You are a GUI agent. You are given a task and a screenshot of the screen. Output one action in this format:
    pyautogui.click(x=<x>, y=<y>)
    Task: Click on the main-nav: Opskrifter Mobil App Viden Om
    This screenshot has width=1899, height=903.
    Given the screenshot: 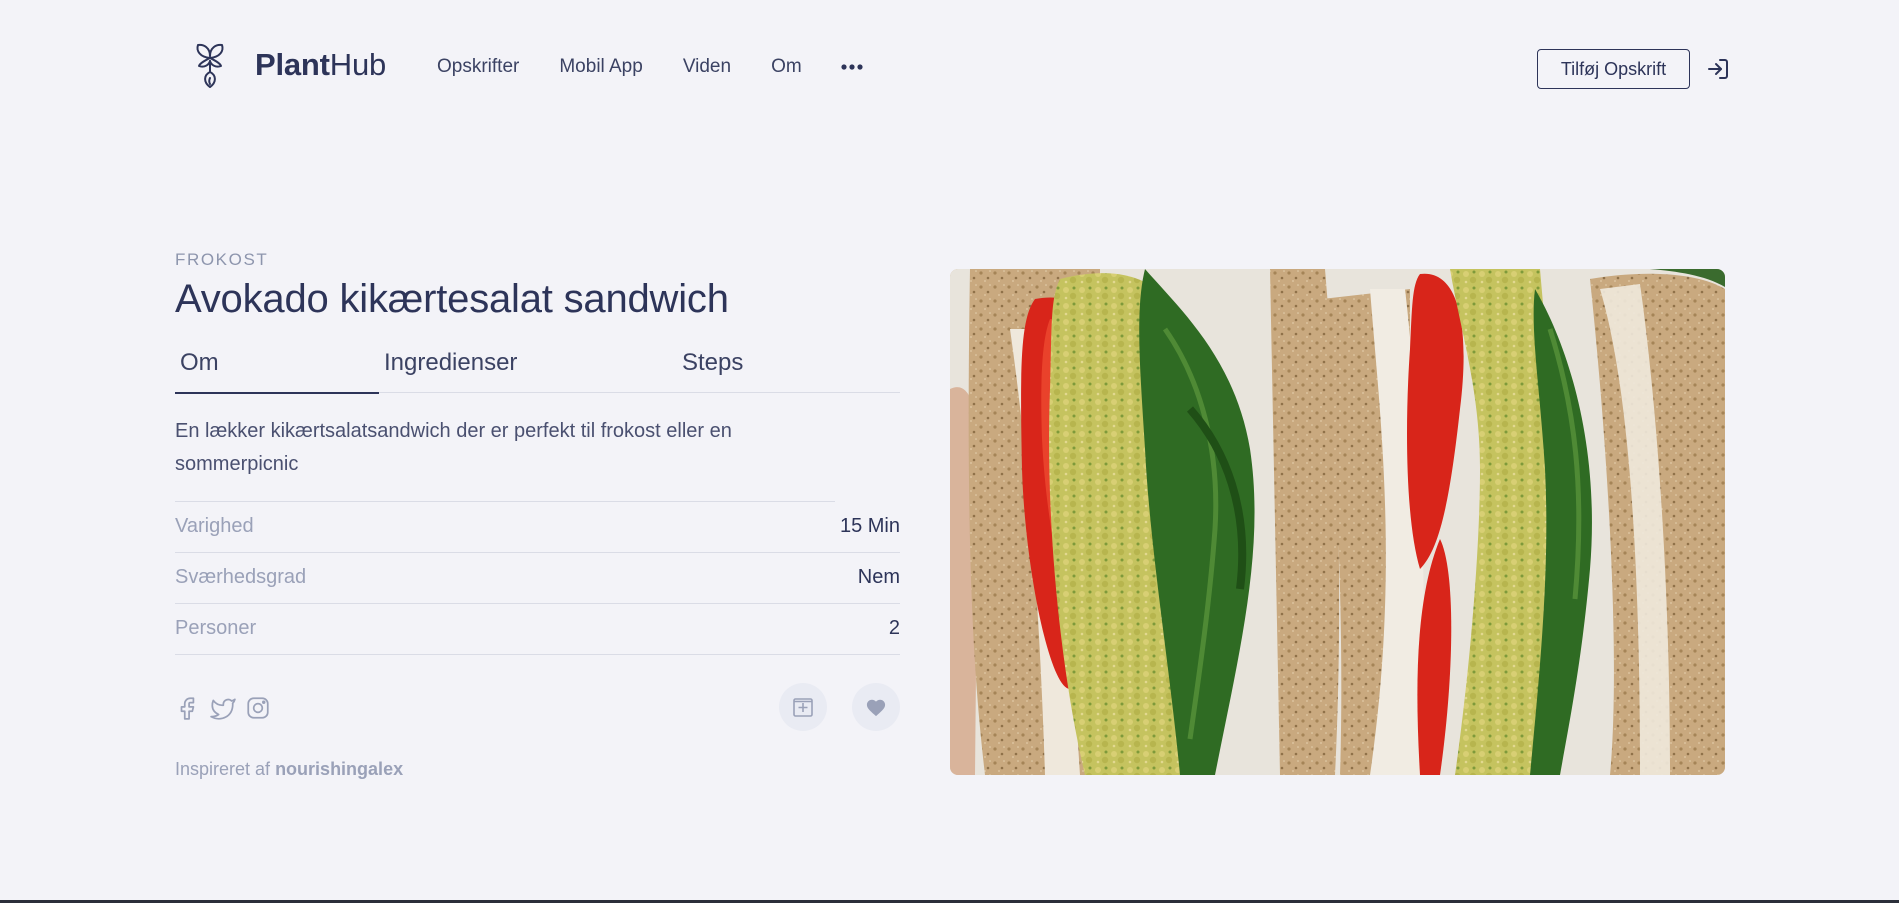 What is the action you would take?
    pyautogui.click(x=650, y=67)
    